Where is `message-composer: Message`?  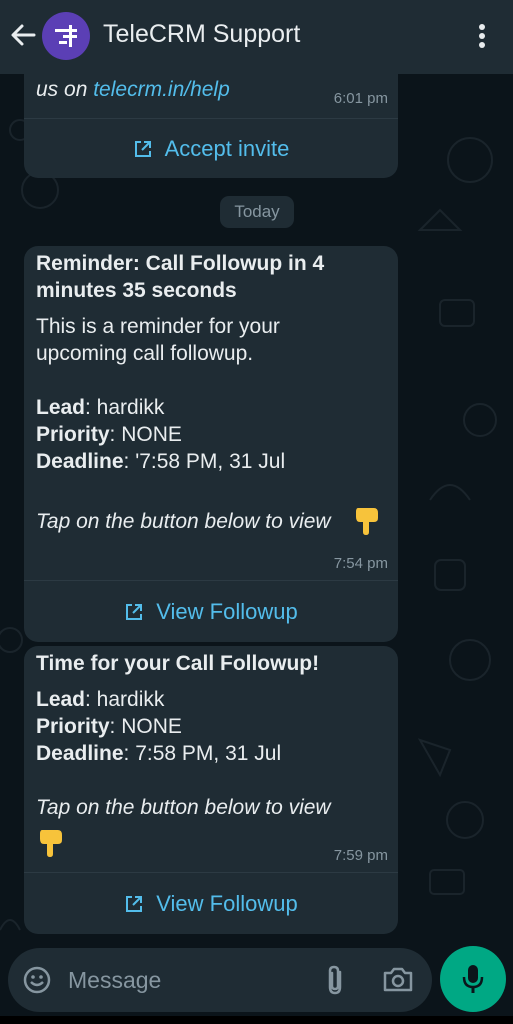
message-composer: Message is located at coordinates (220, 980).